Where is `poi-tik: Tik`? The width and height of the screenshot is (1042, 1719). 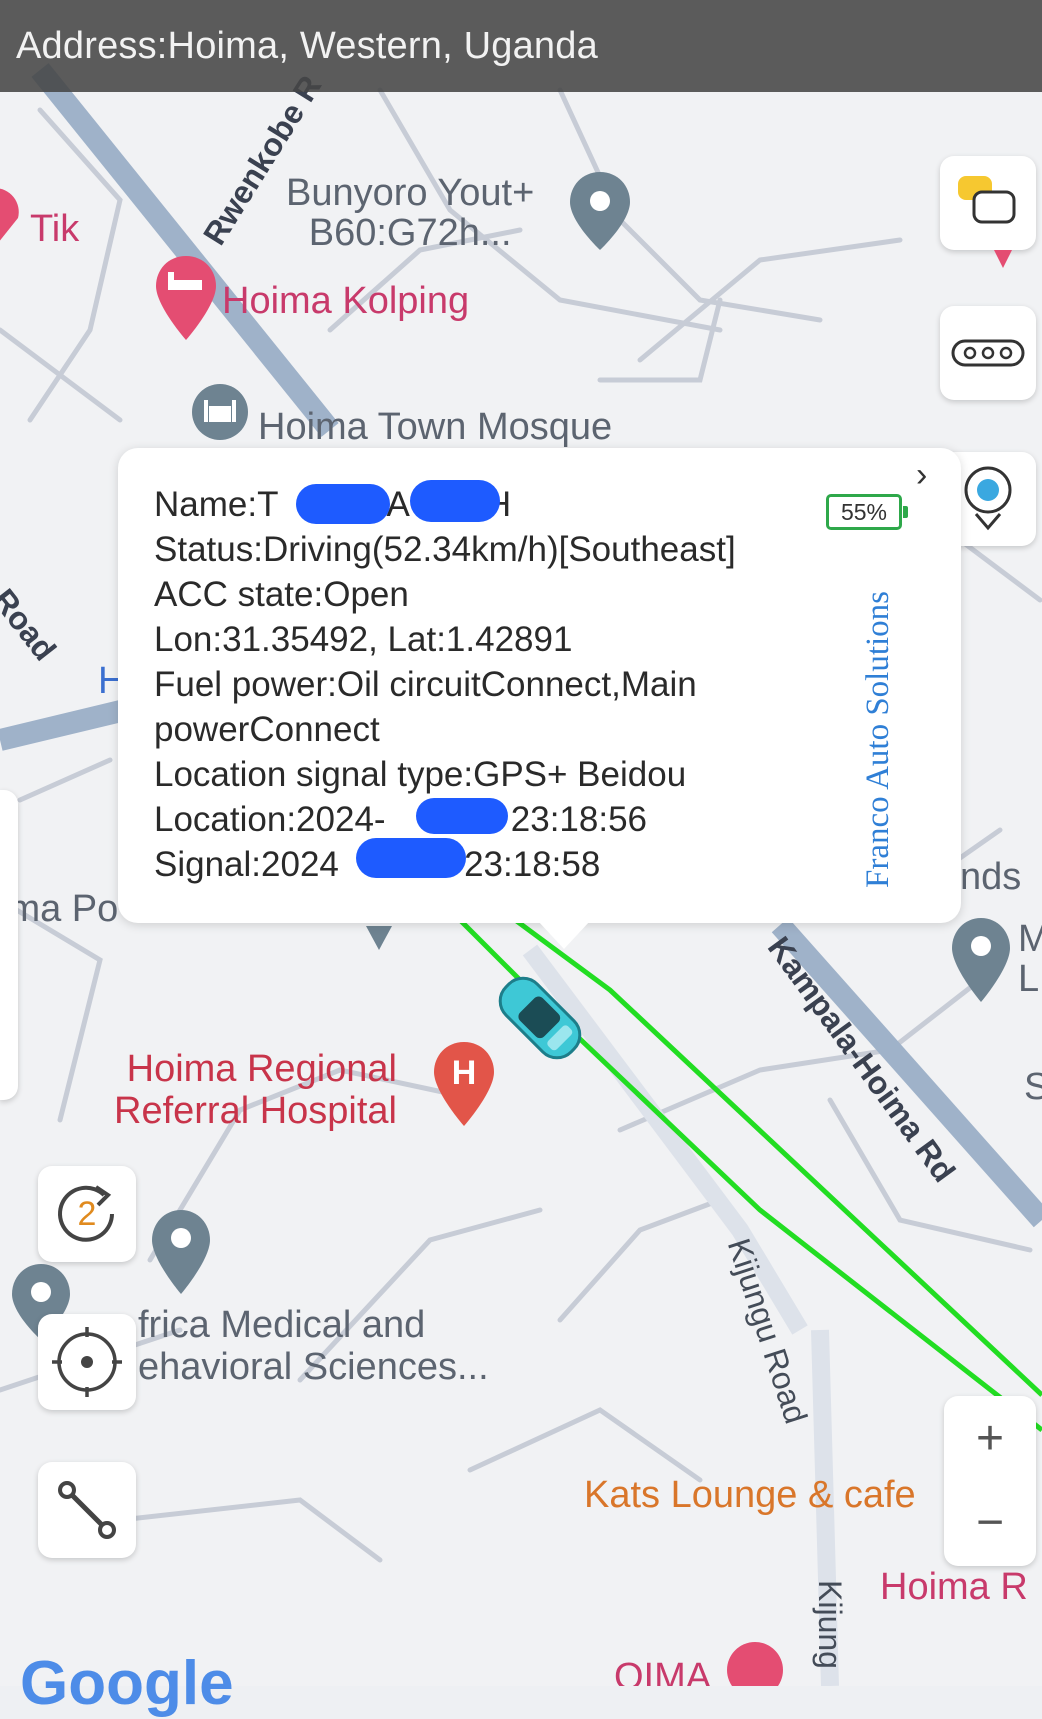
poi-tik: Tik is located at coordinates (54, 229).